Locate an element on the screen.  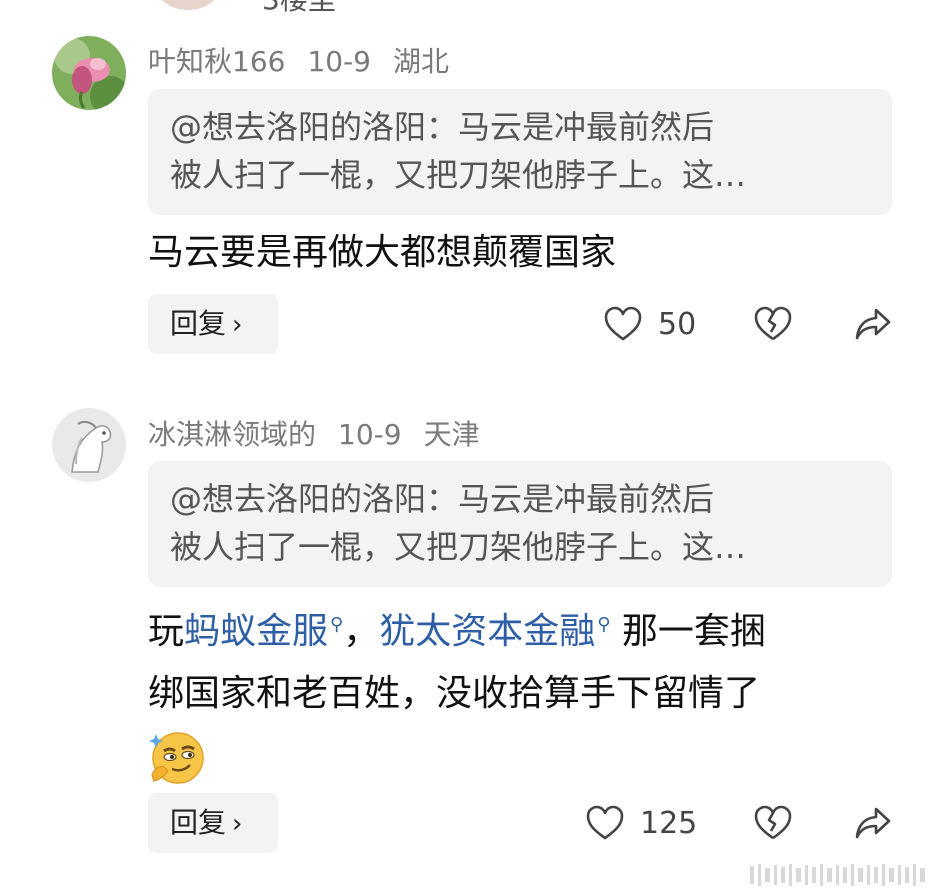
previous-text: 3楼里 is located at coordinates (299, 6).